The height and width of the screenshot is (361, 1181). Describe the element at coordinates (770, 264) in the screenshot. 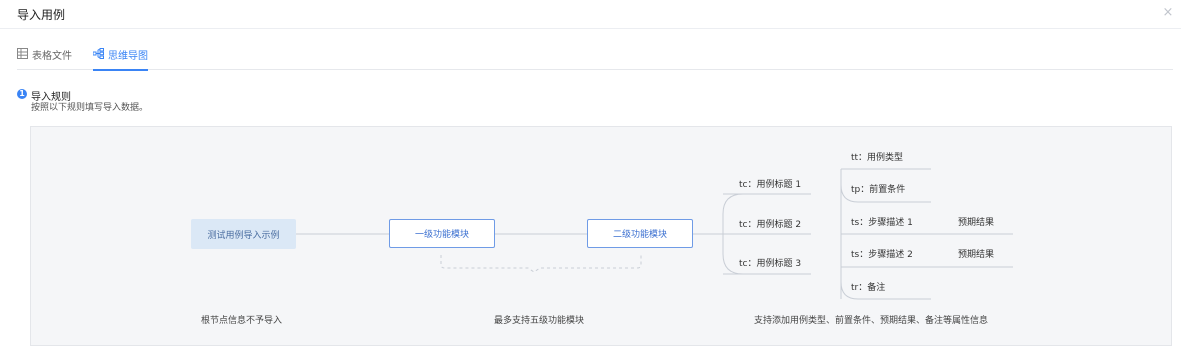

I see `case-title-3: tc：用例标题 3` at that location.